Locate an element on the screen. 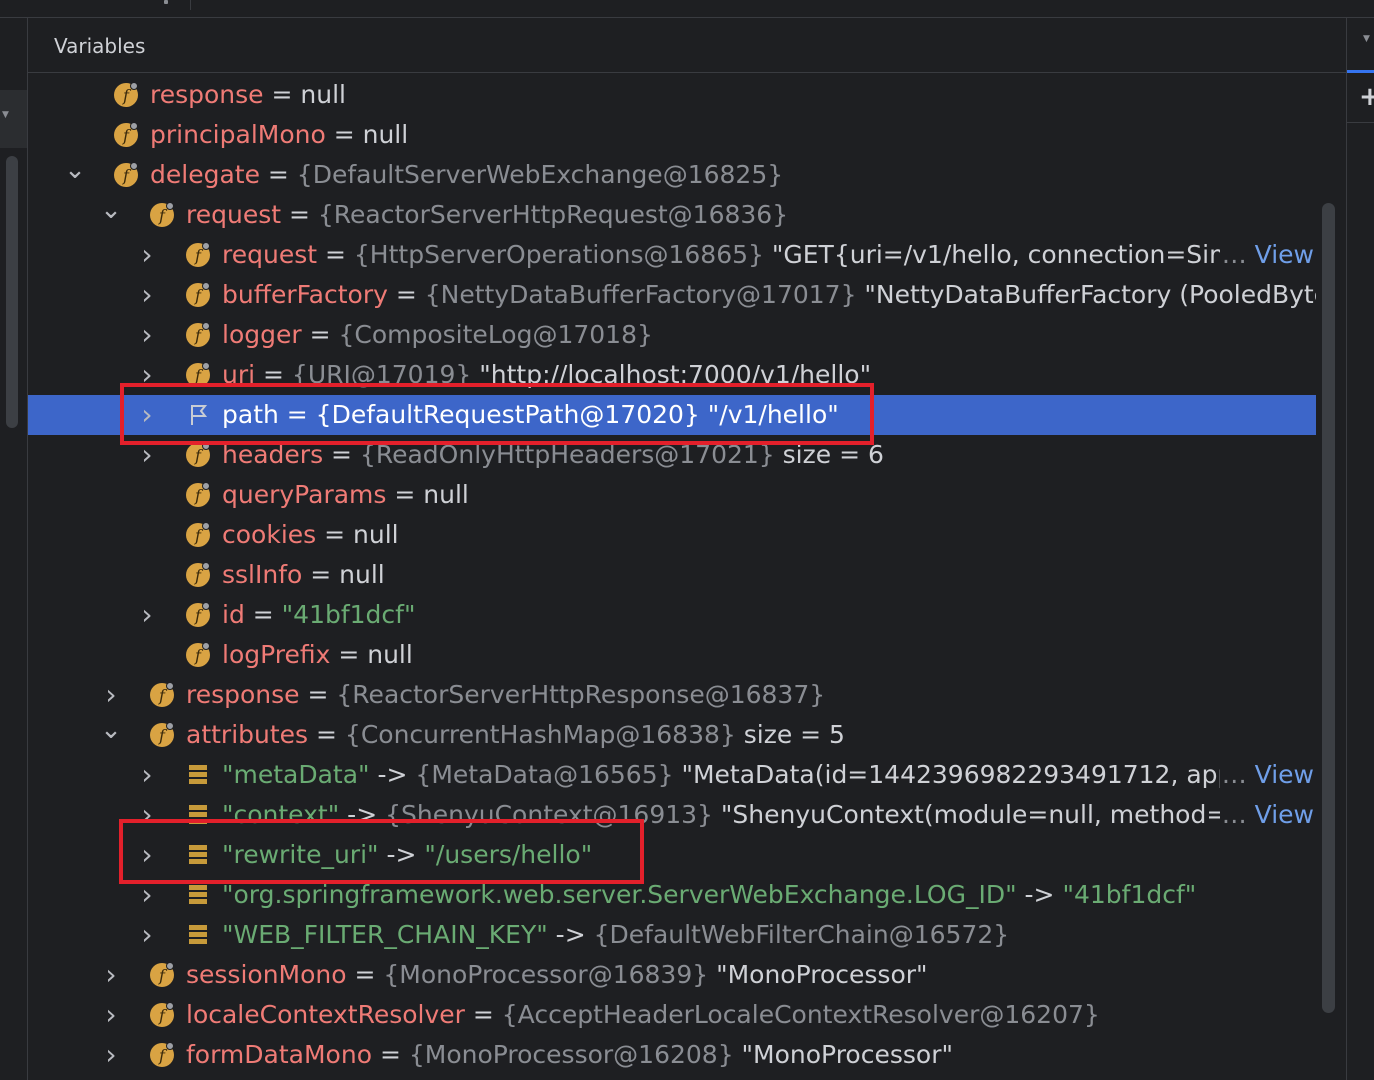 The height and width of the screenshot is (1080, 1374). tree-row: › f logger = {CompositeLog@17018} is located at coordinates (672, 335).